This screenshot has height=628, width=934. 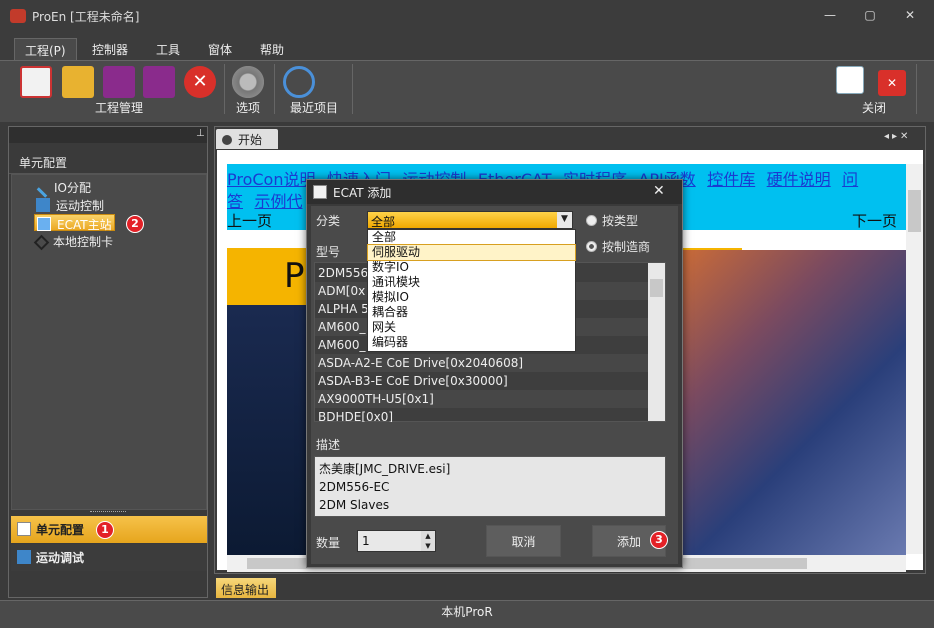 I want to click on model-row: ASDA-A2-E CoE Drive[0x2040608], so click(x=481, y=363).